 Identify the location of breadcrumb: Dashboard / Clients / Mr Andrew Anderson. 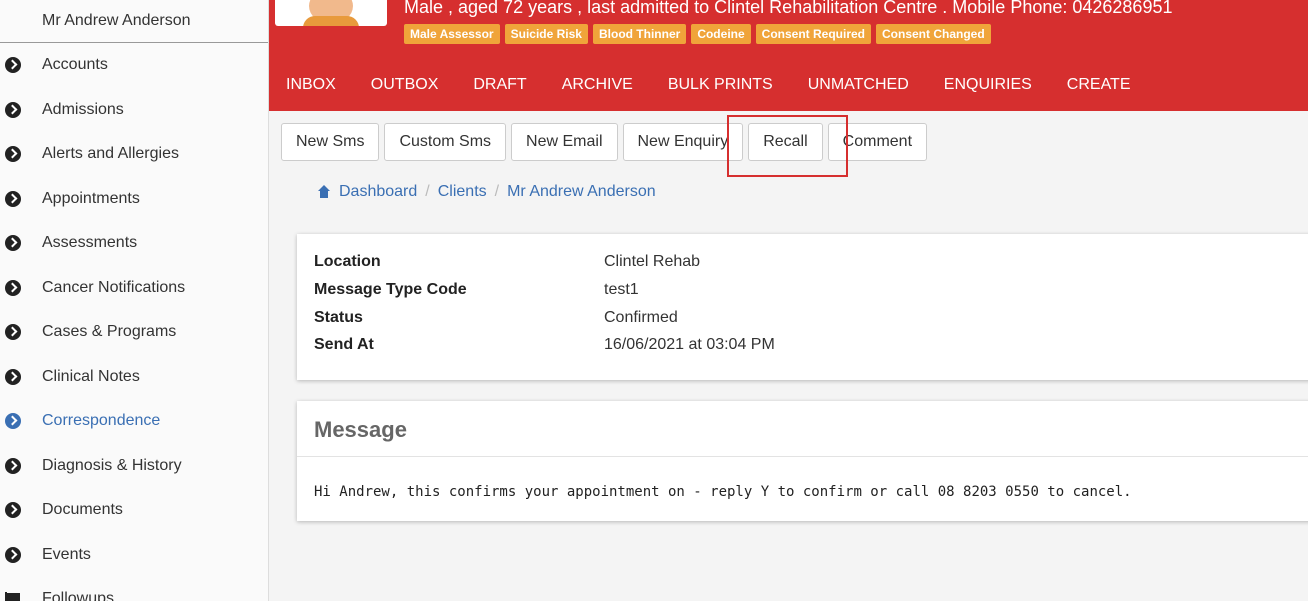
(486, 192).